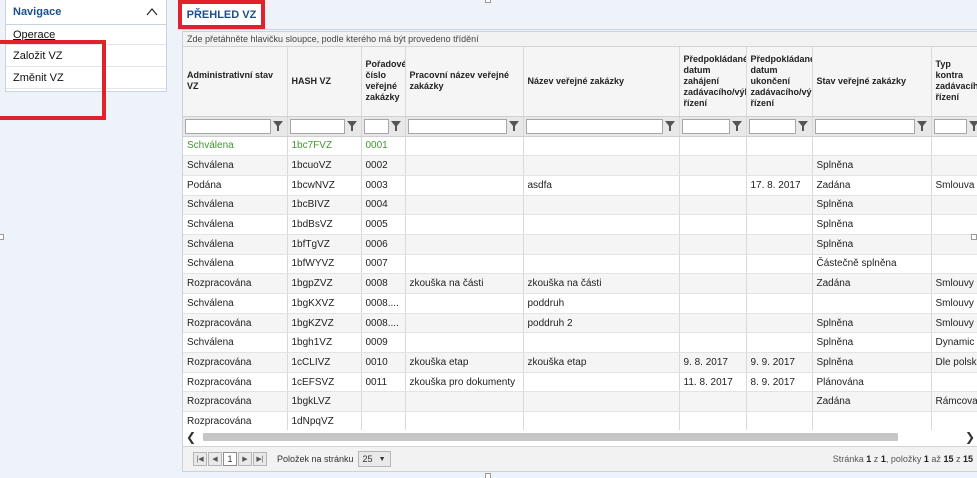 This screenshot has width=977, height=478. I want to click on prev-page-icon: ◀, so click(215, 459).